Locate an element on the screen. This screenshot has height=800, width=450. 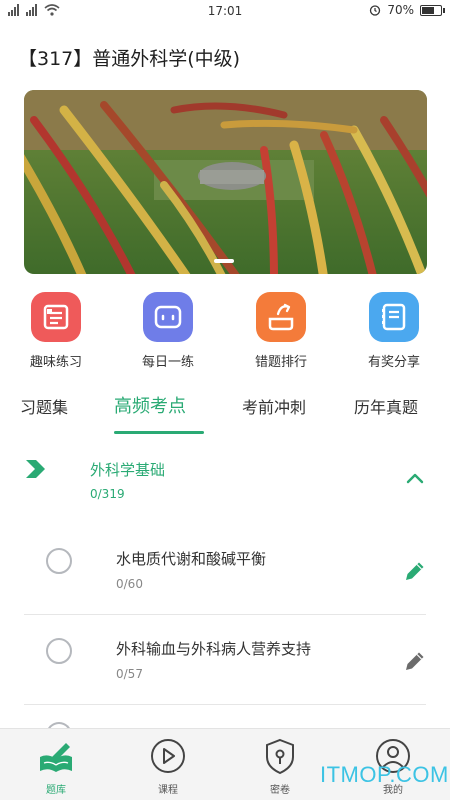
nav-label: 密卷 is located at coordinates (280, 790).